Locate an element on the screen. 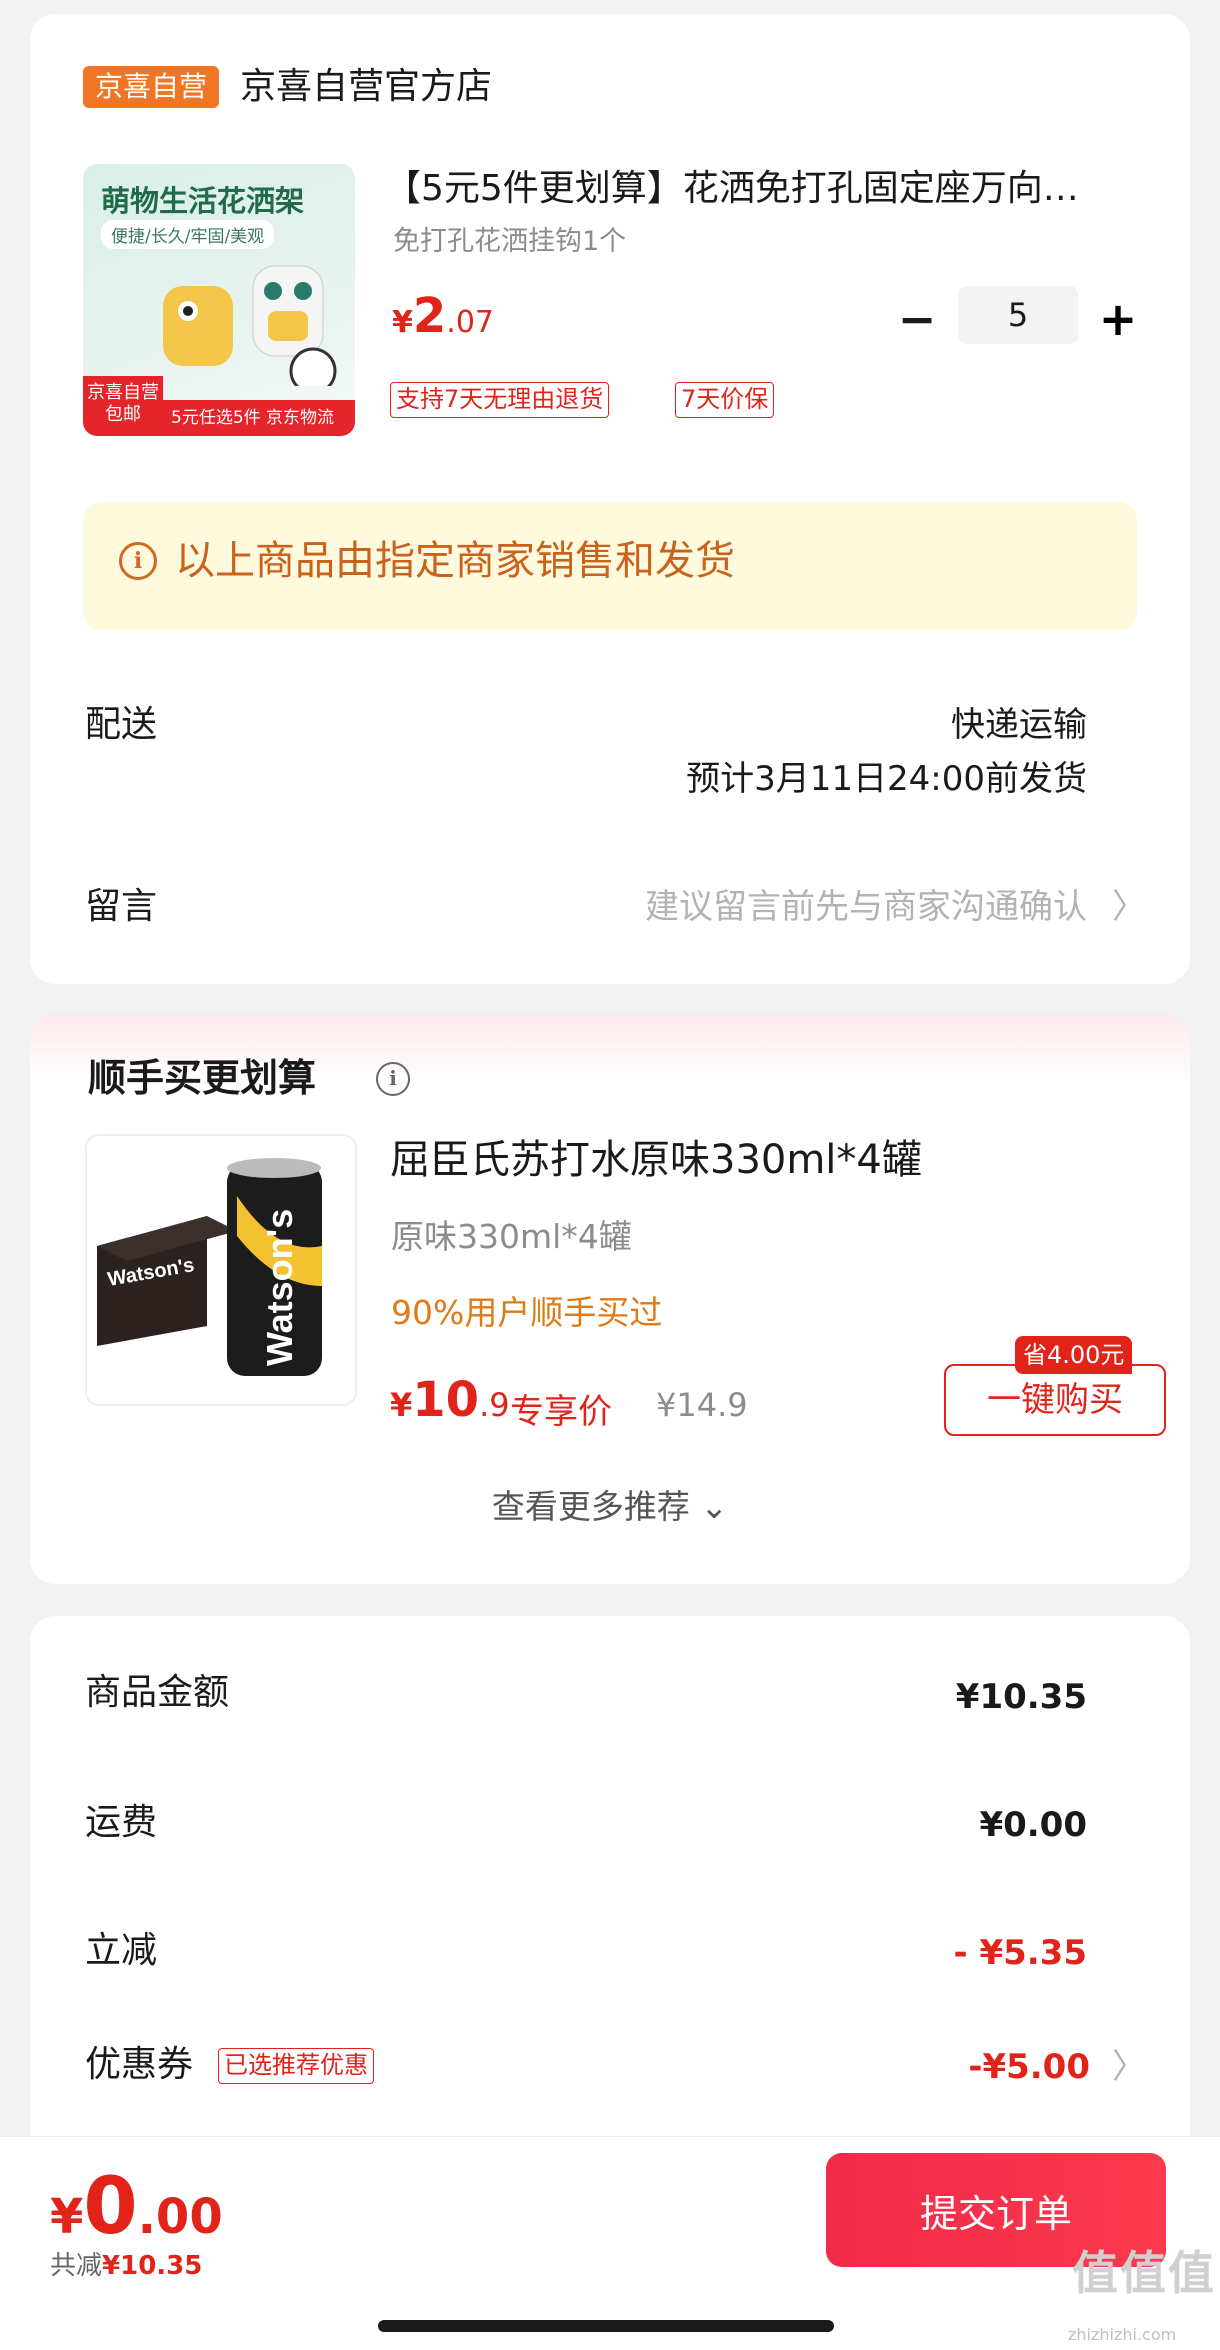 This screenshot has width=1220, height=2350. original-price: ¥14.9 is located at coordinates (702, 1405).